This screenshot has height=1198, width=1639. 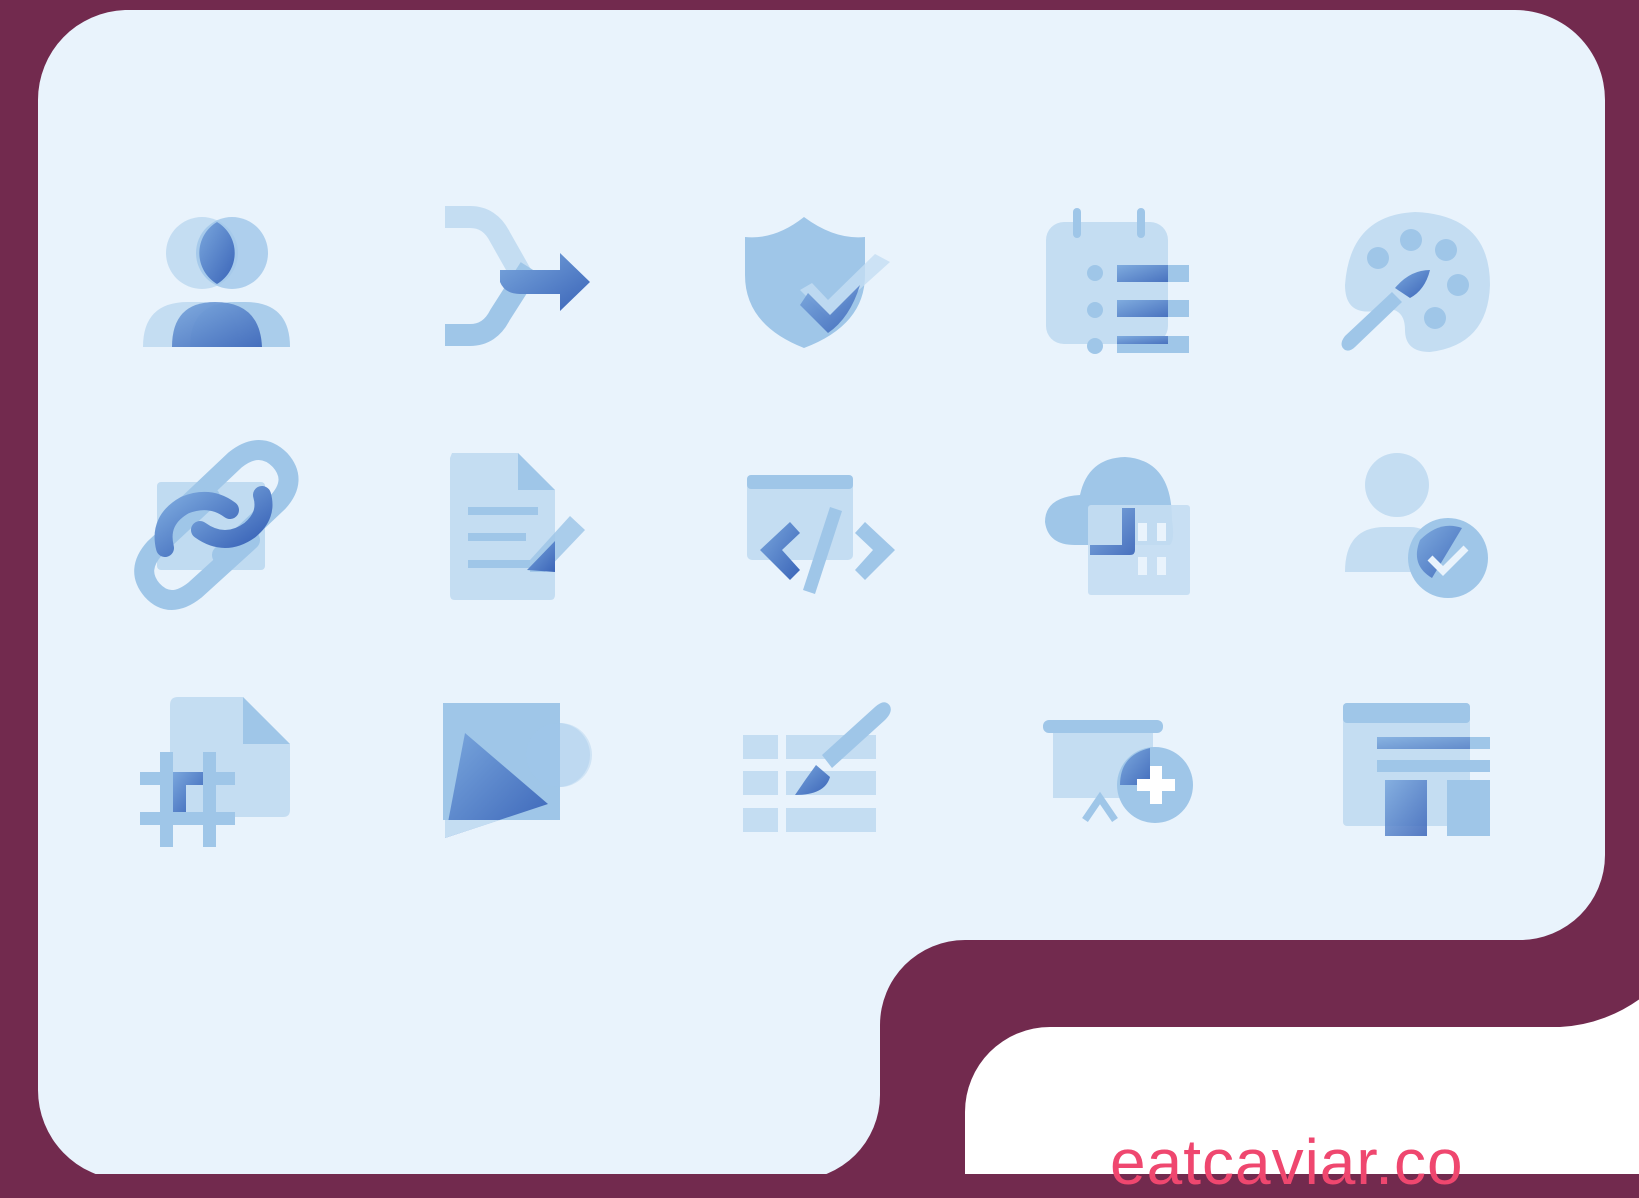 I want to click on brand-link-text: eatcaviar.co, so click(x=1330, y=1162).